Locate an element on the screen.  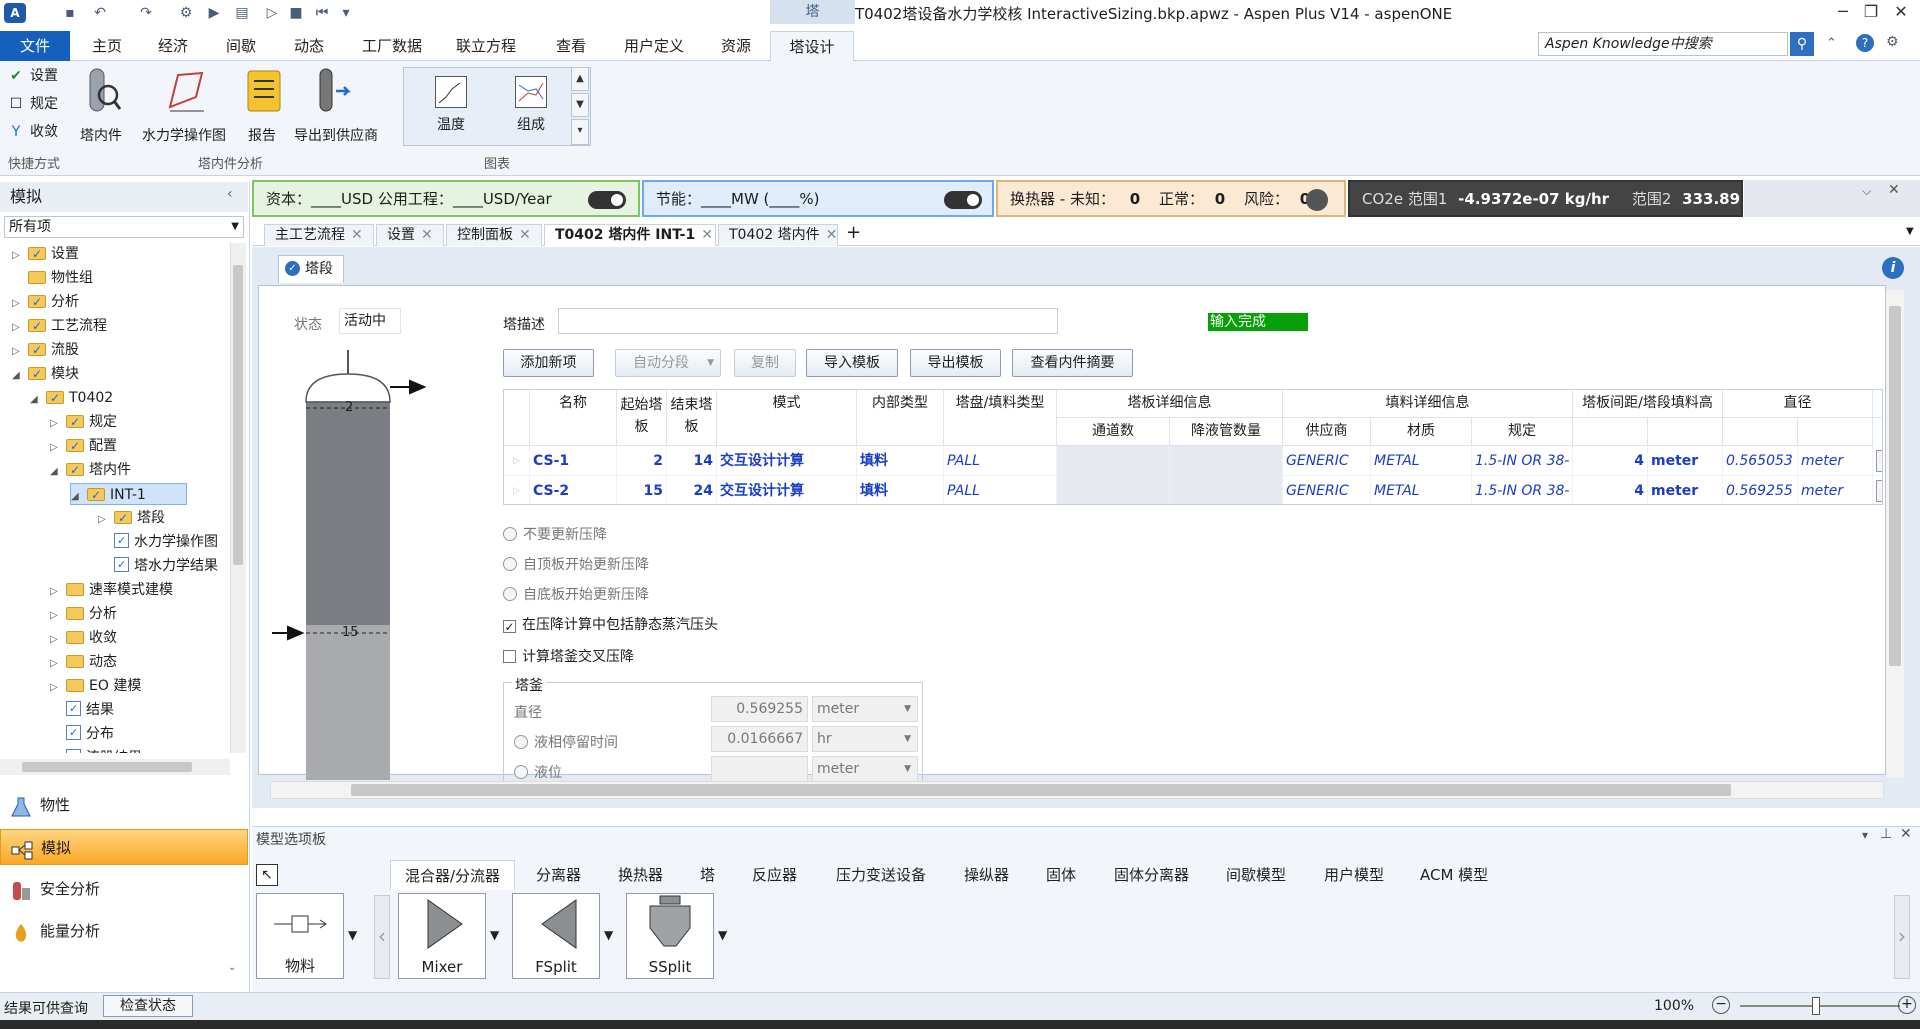
quick-access-dropdown-icon: ▾ is located at coordinates (346, 13).